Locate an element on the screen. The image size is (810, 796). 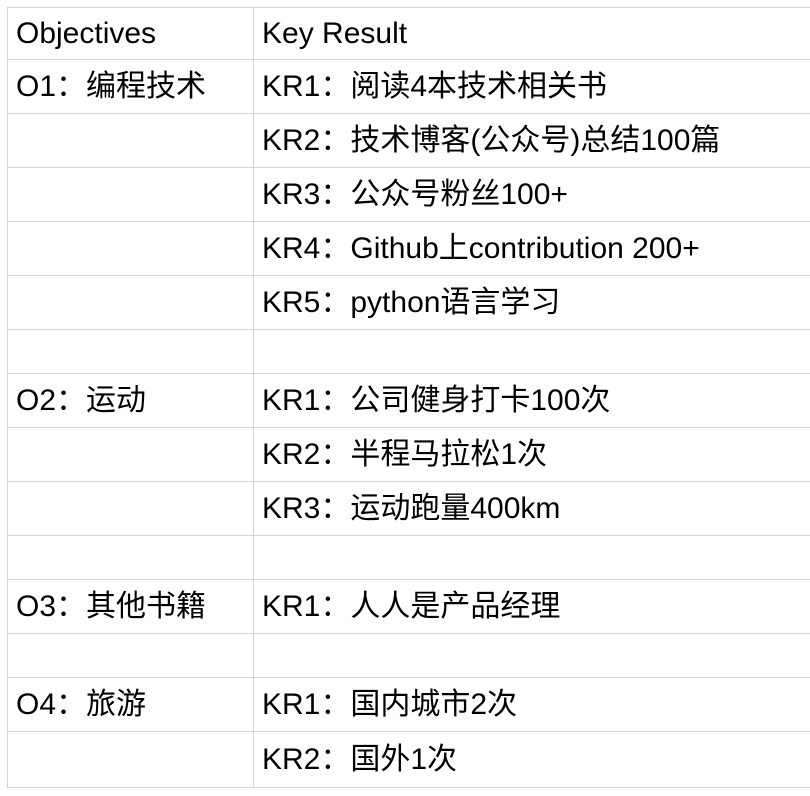
header-objectives-cell: Objectives is located at coordinates (130, 33).